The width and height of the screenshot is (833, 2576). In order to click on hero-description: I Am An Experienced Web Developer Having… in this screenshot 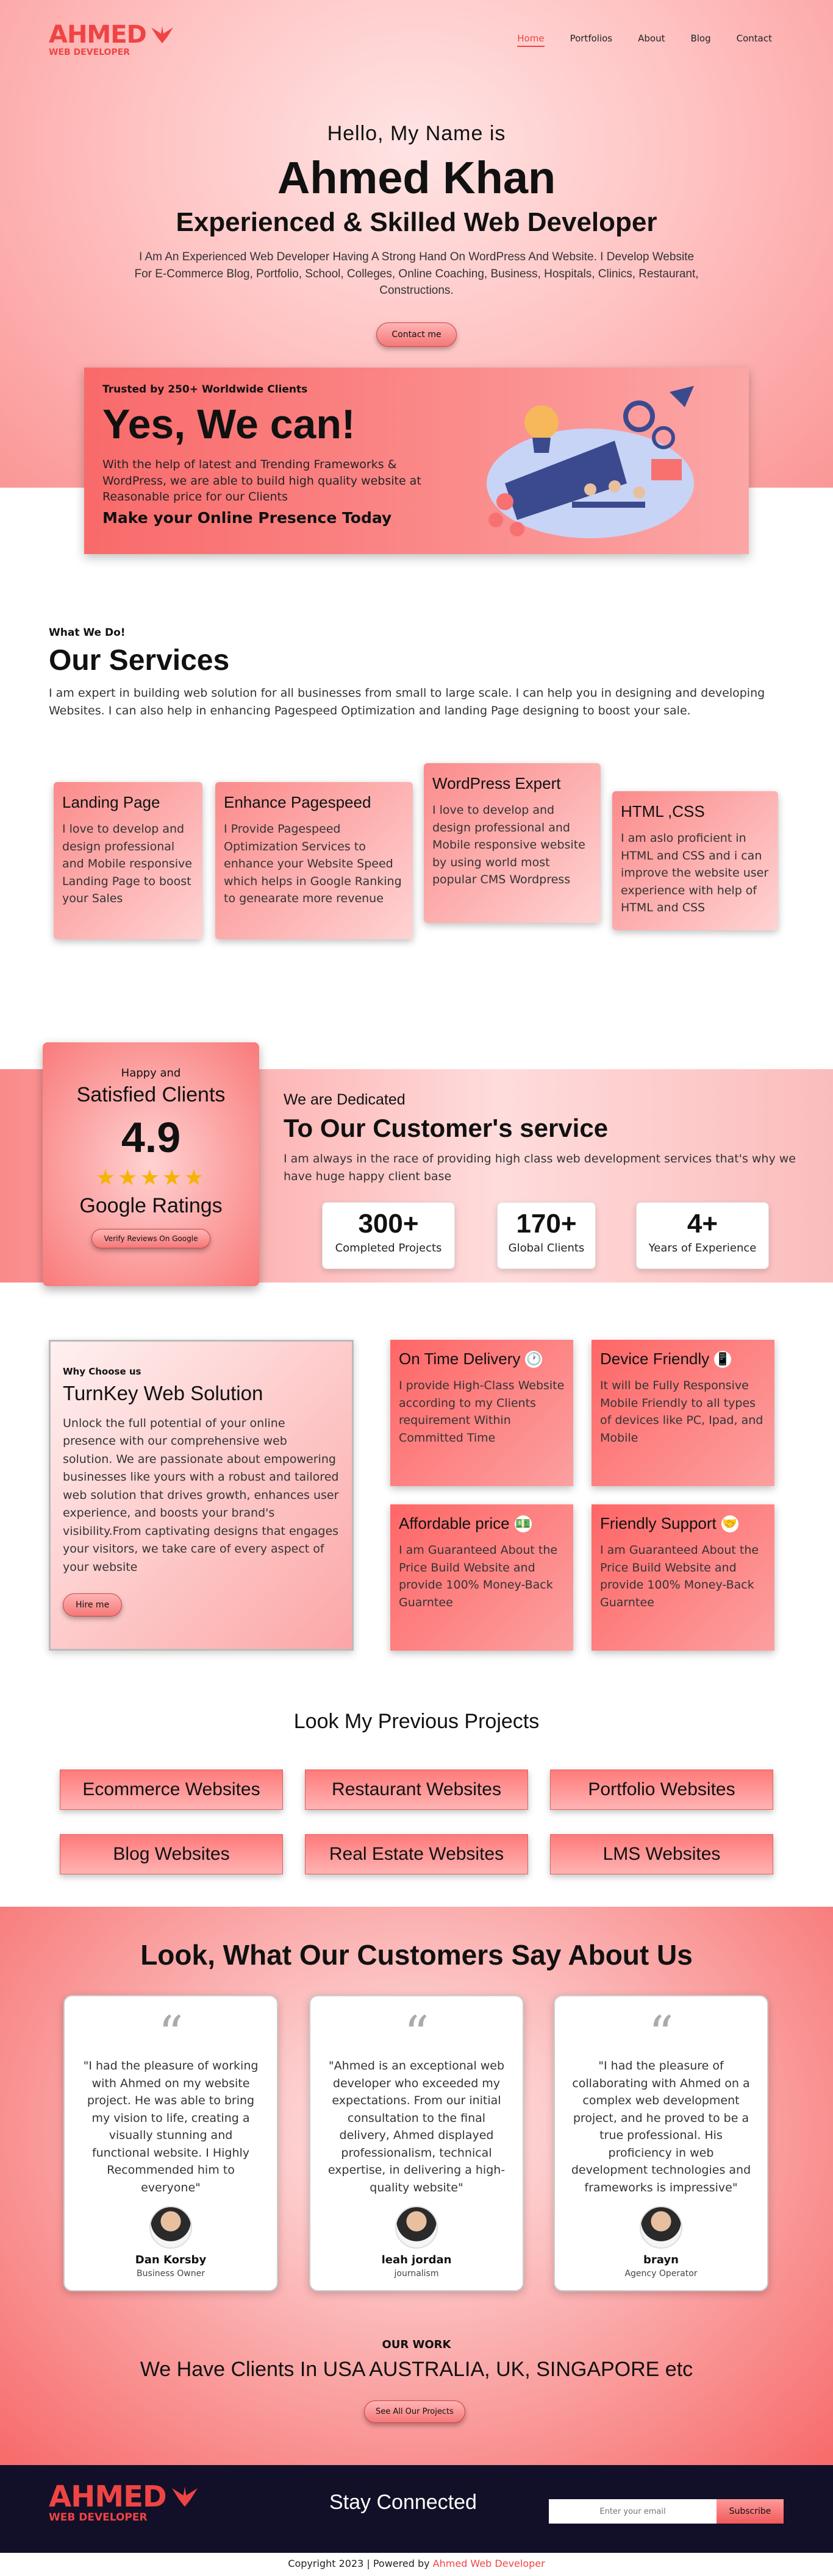, I will do `click(416, 274)`.